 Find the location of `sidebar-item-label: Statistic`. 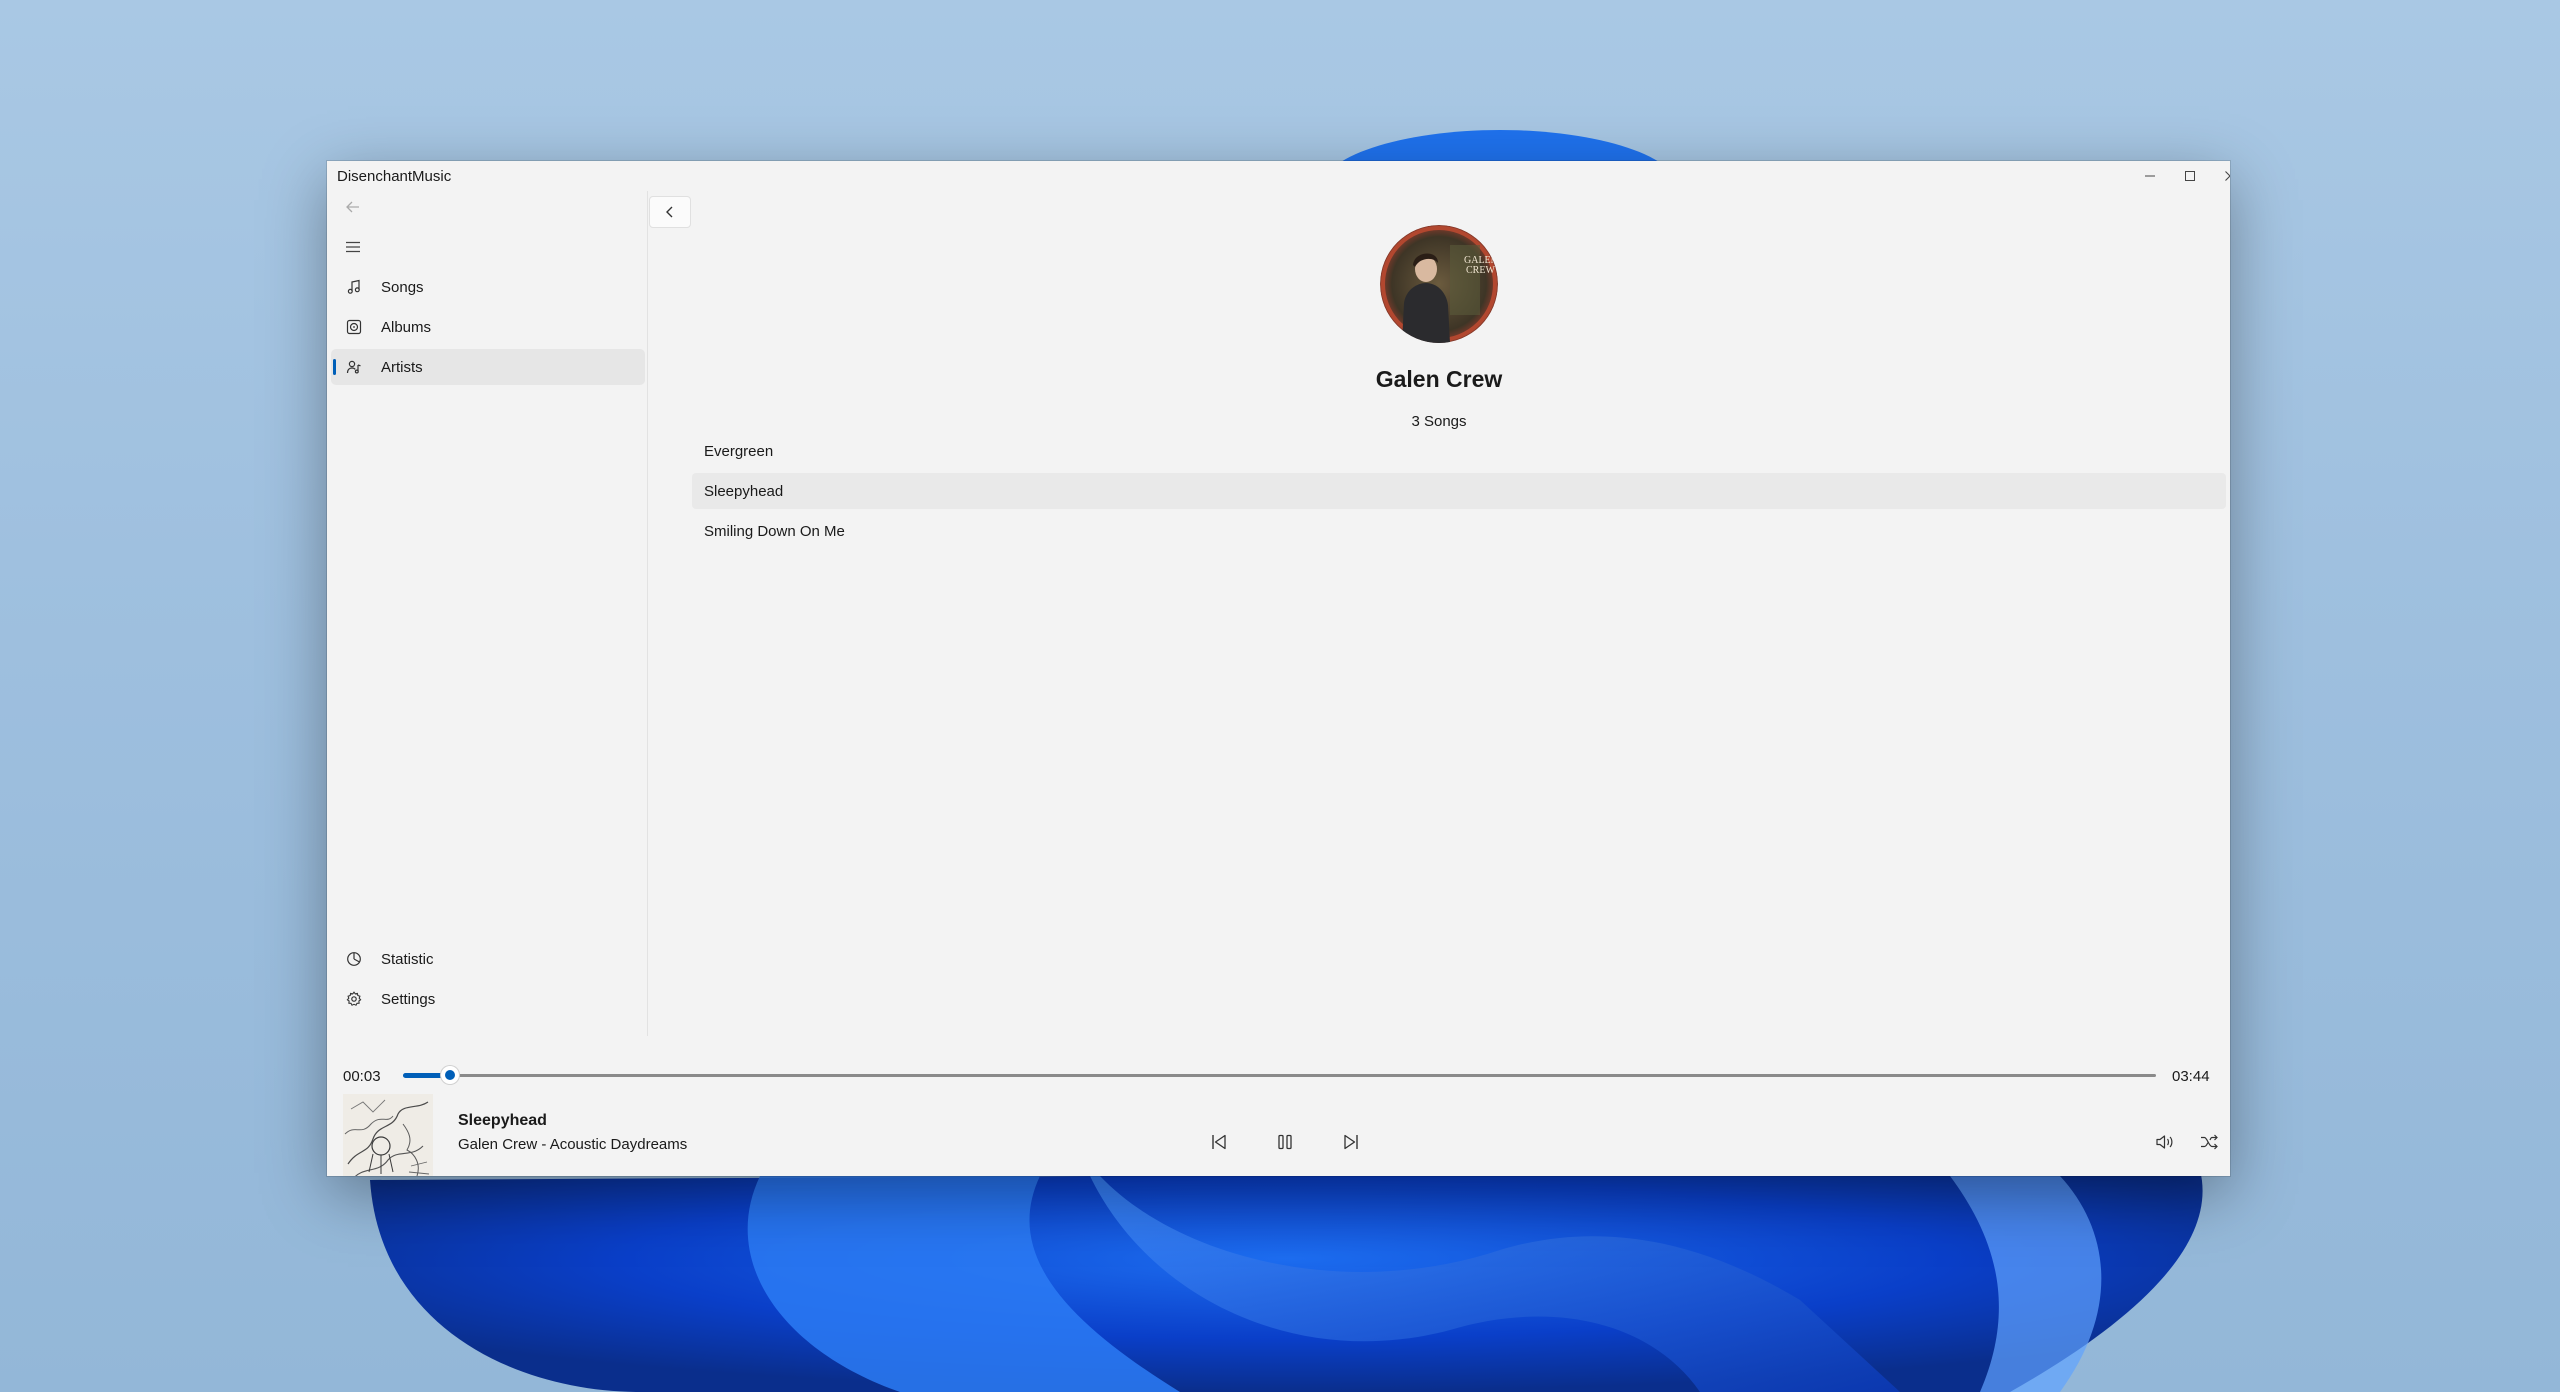

sidebar-item-label: Statistic is located at coordinates (407, 959).